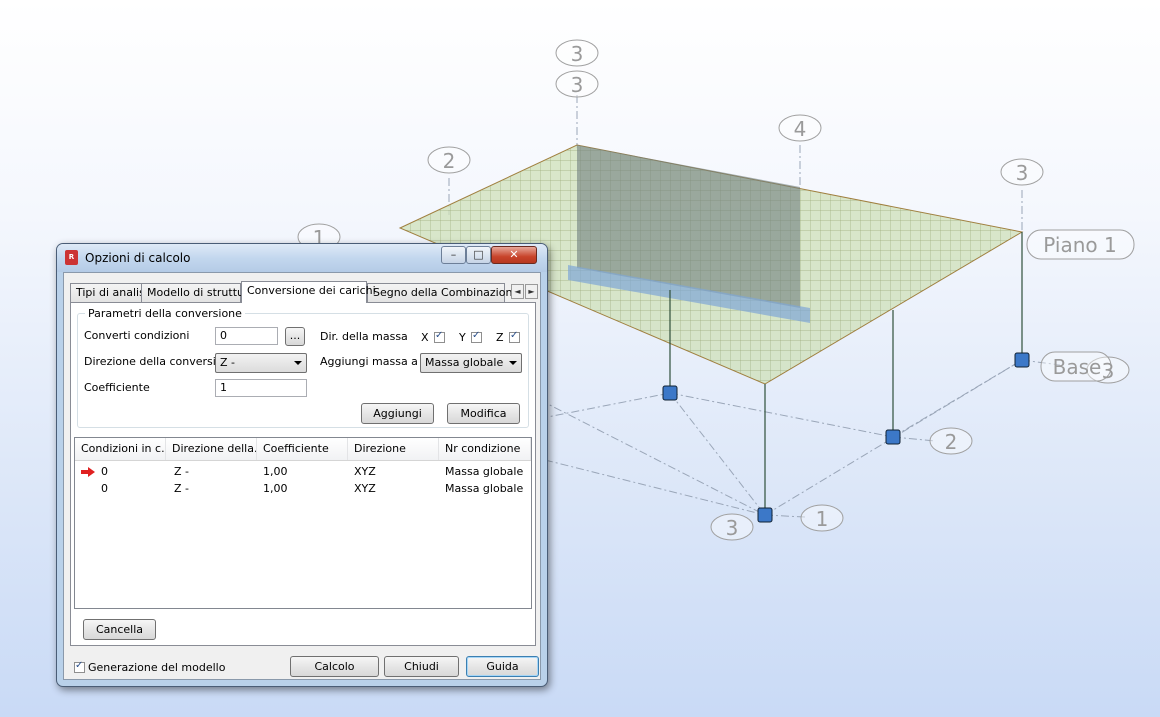 The width and height of the screenshot is (1160, 717). What do you see at coordinates (157, 667) in the screenshot?
I see `generazione-modello-label: Generazione del modello` at bounding box center [157, 667].